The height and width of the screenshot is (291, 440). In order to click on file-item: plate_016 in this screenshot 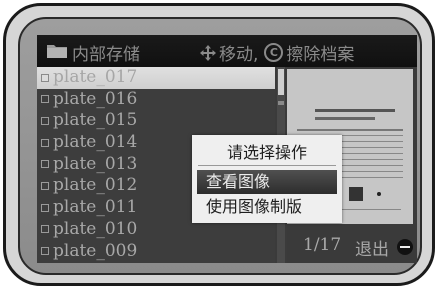, I will do `click(156, 100)`.